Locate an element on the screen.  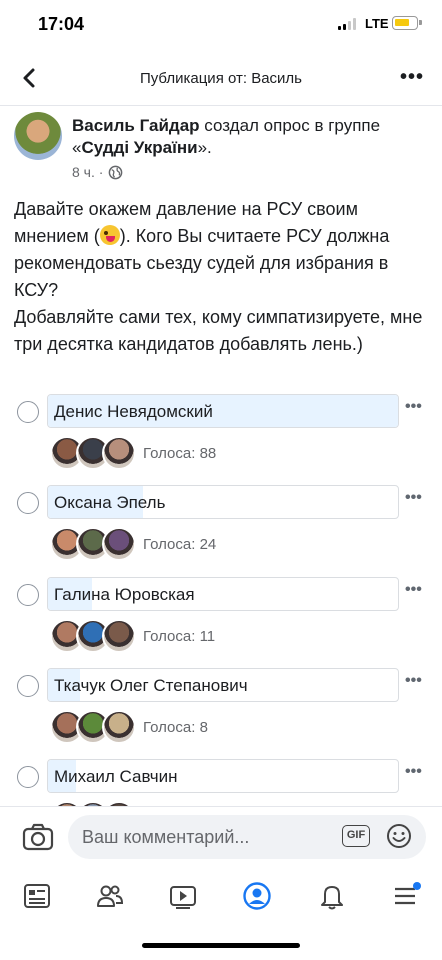
signal-icon is located at coordinates (349, 24).